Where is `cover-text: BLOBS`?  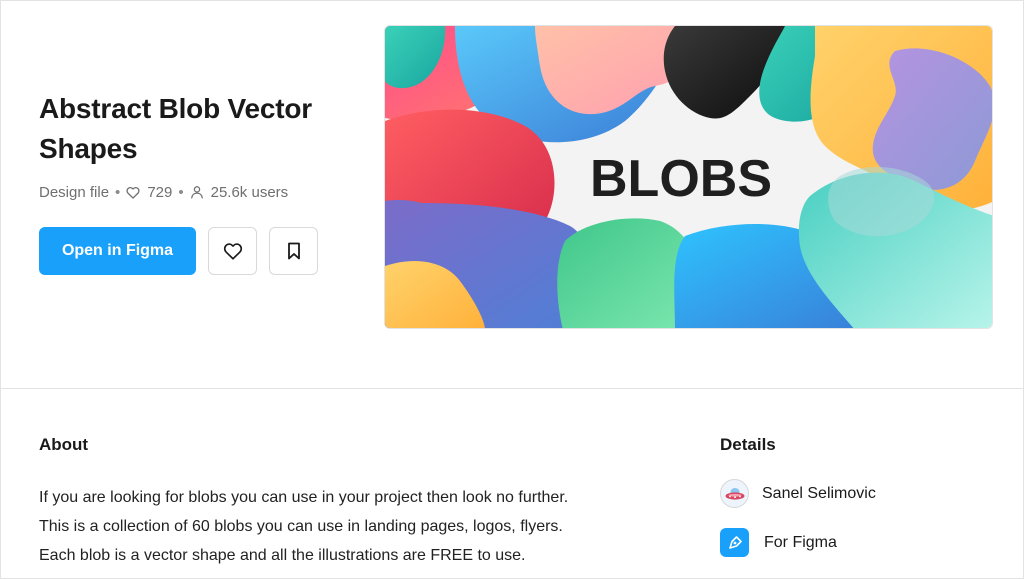
cover-text: BLOBS is located at coordinates (681, 179).